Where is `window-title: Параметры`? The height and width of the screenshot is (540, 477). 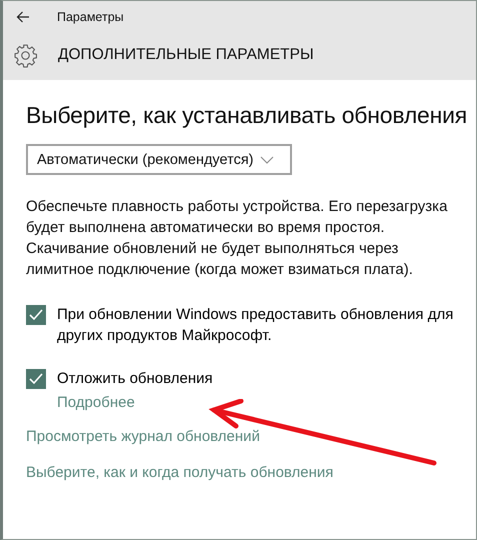
window-title: Параметры is located at coordinates (90, 17).